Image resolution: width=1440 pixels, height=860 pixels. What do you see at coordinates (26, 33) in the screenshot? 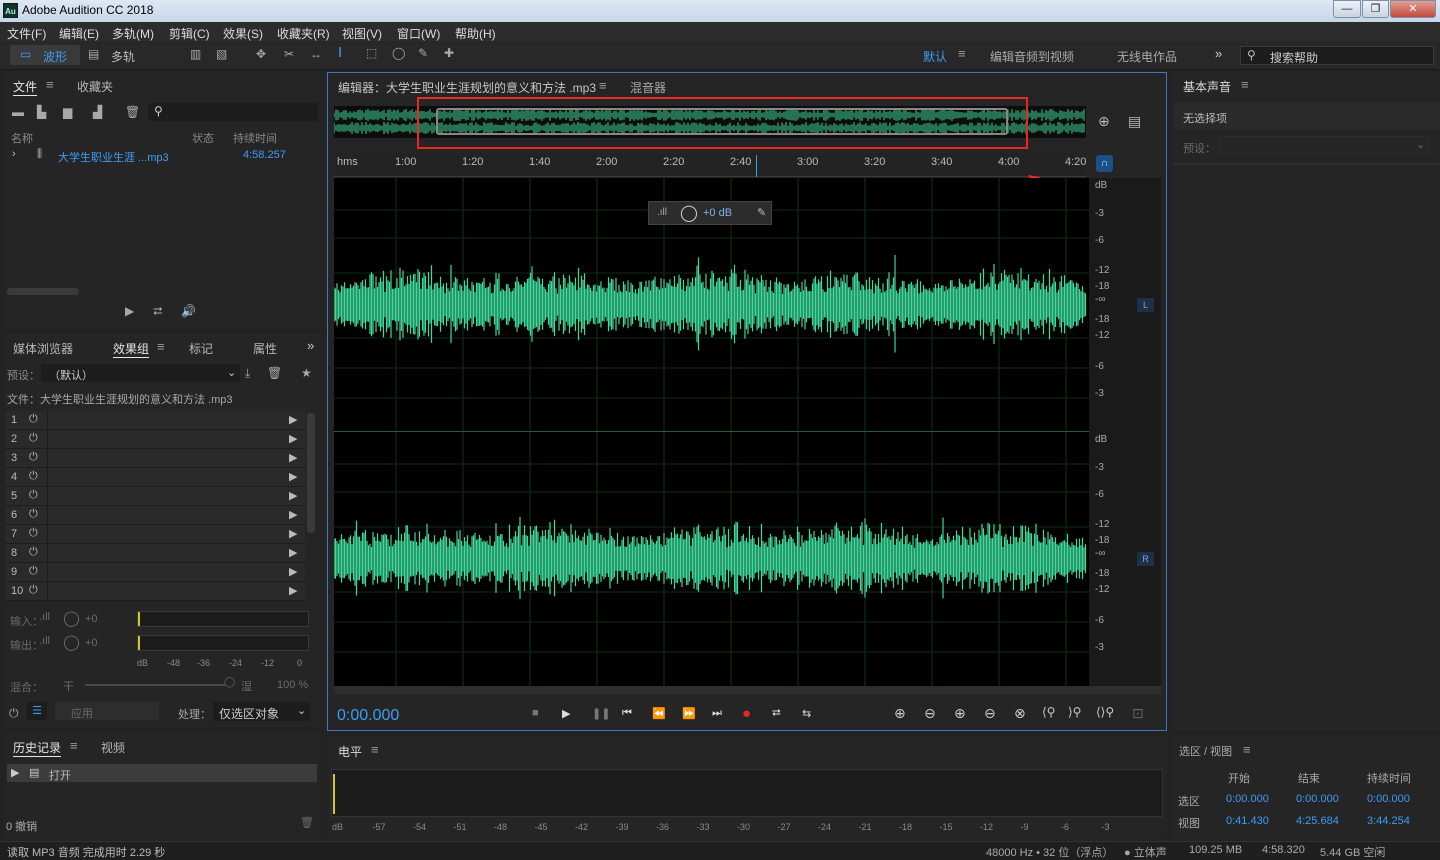
I see `menu-file: 文件(F)` at bounding box center [26, 33].